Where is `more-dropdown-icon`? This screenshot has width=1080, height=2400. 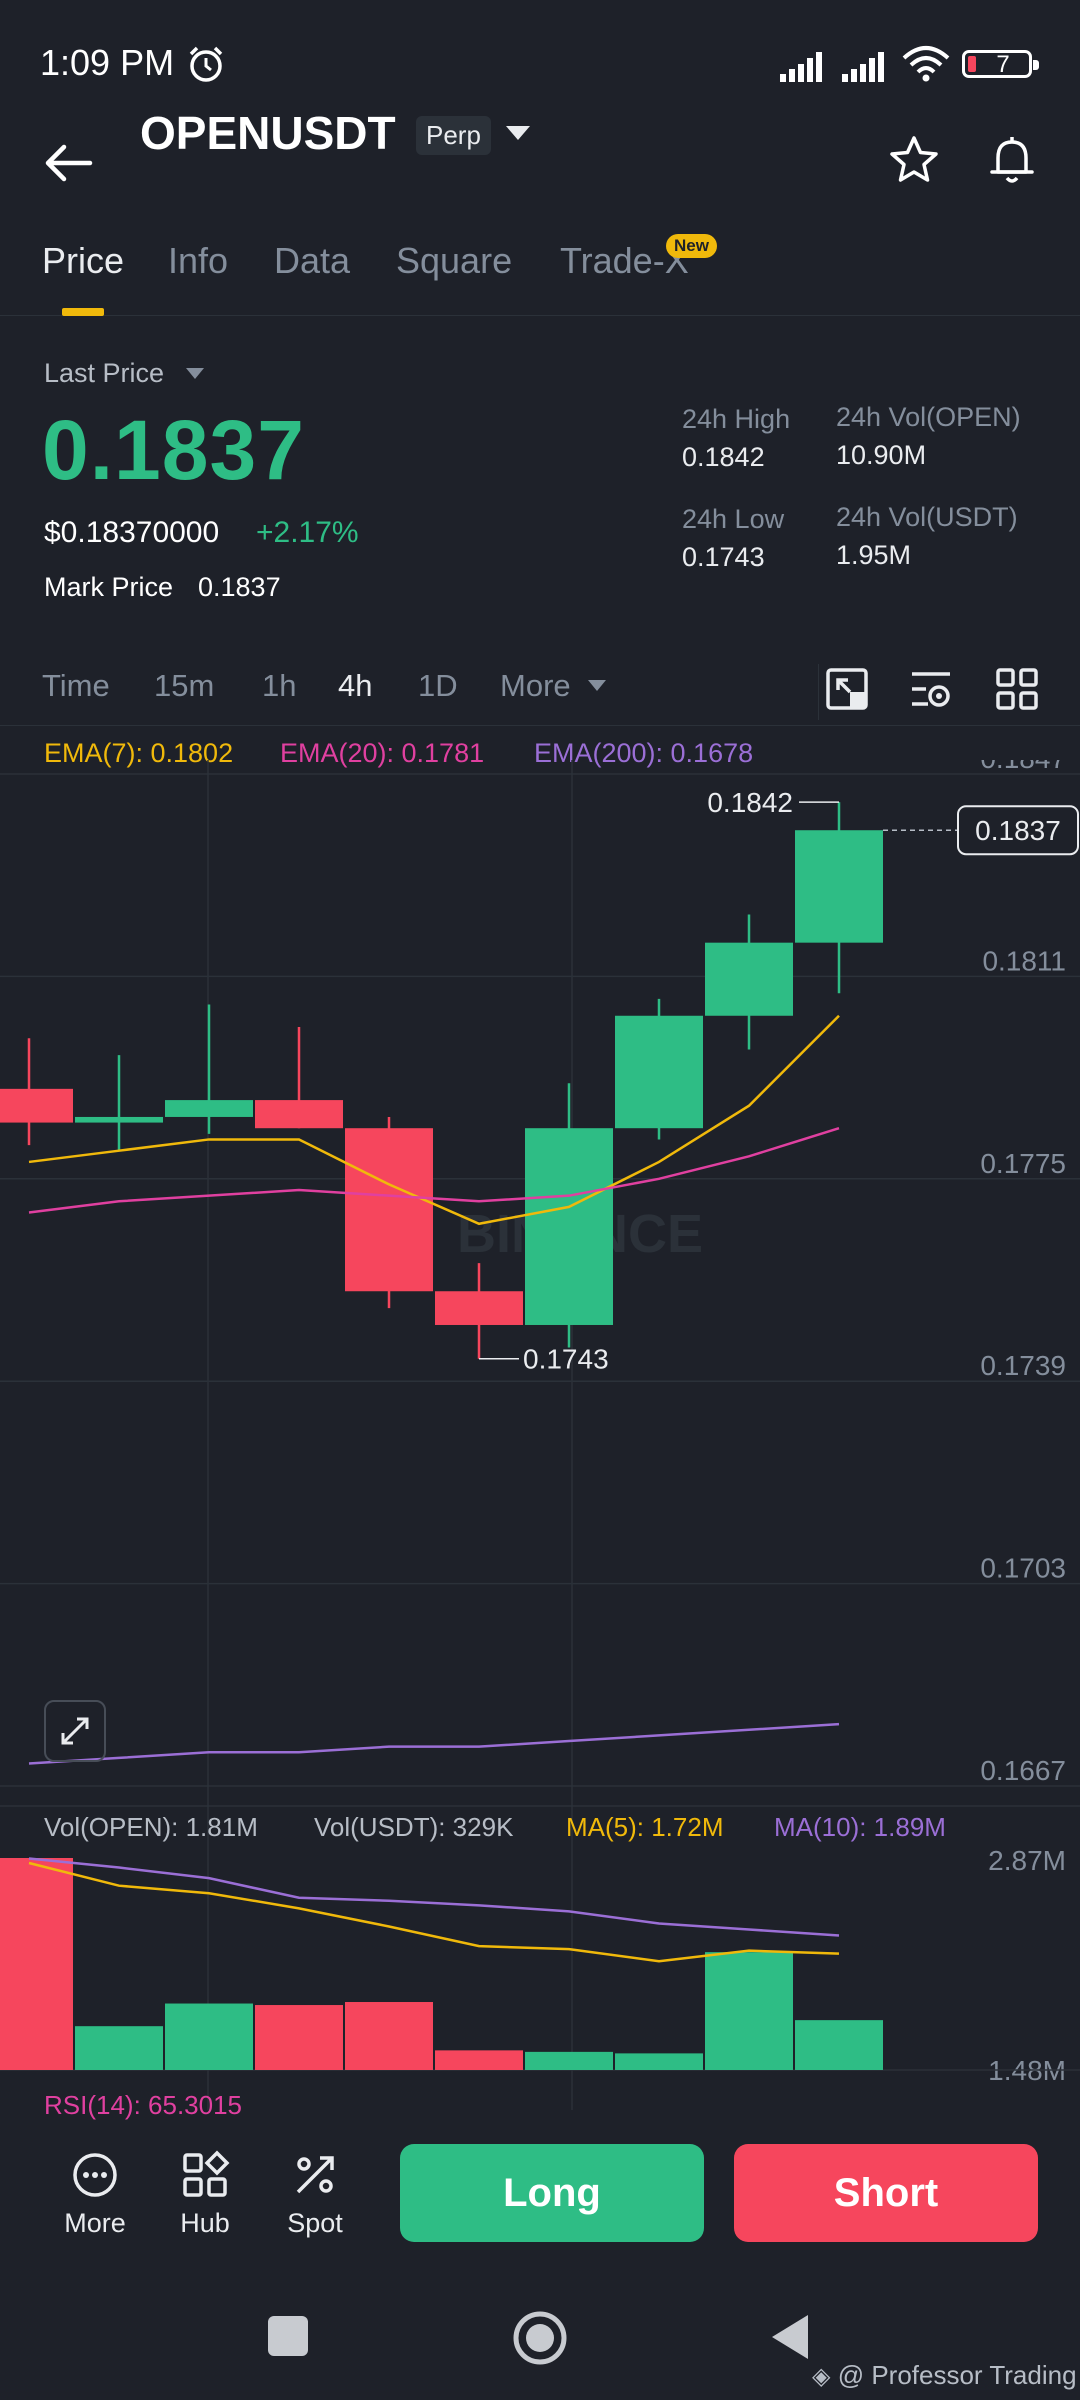 more-dropdown-icon is located at coordinates (597, 685).